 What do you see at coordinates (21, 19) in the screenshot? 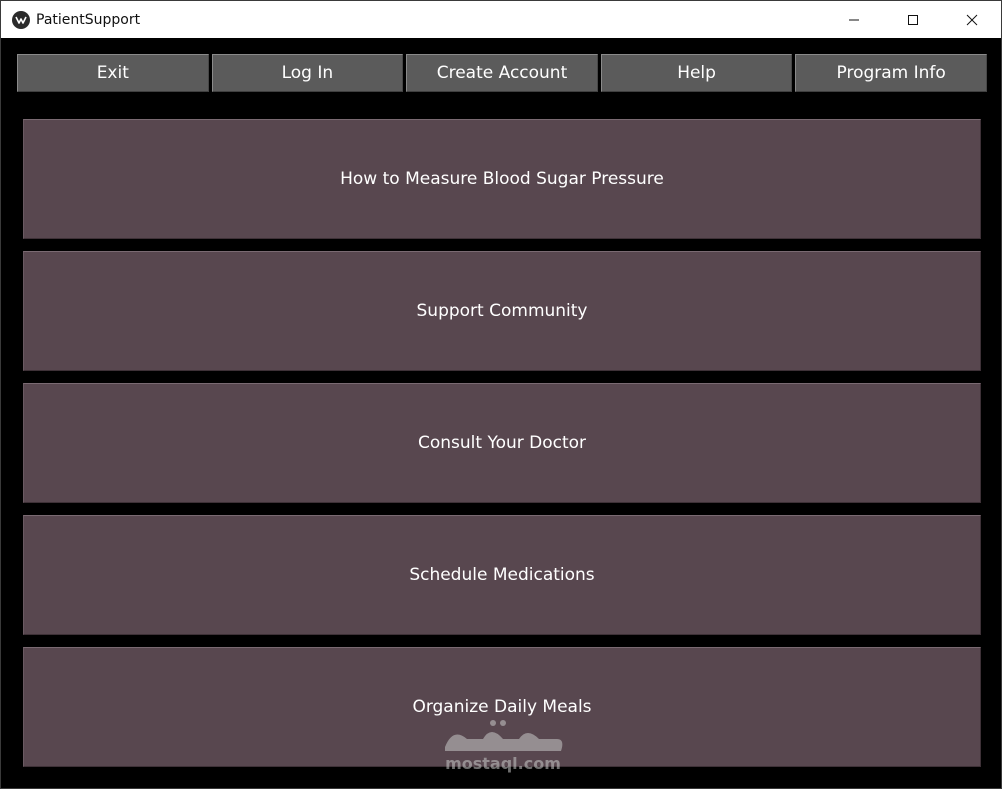
I see `app-logo-icon` at bounding box center [21, 19].